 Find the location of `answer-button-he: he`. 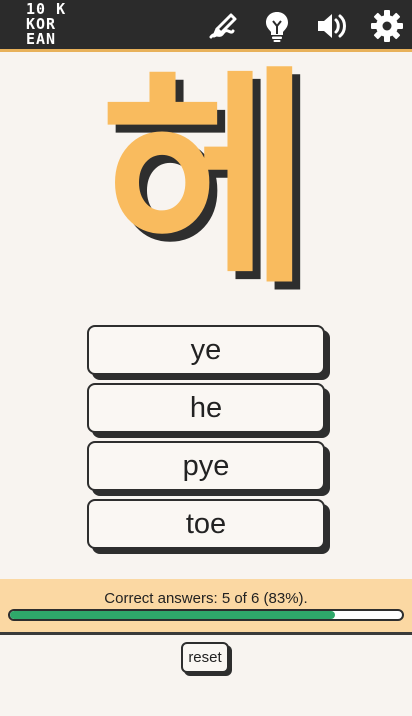

answer-button-he: he is located at coordinates (206, 408).